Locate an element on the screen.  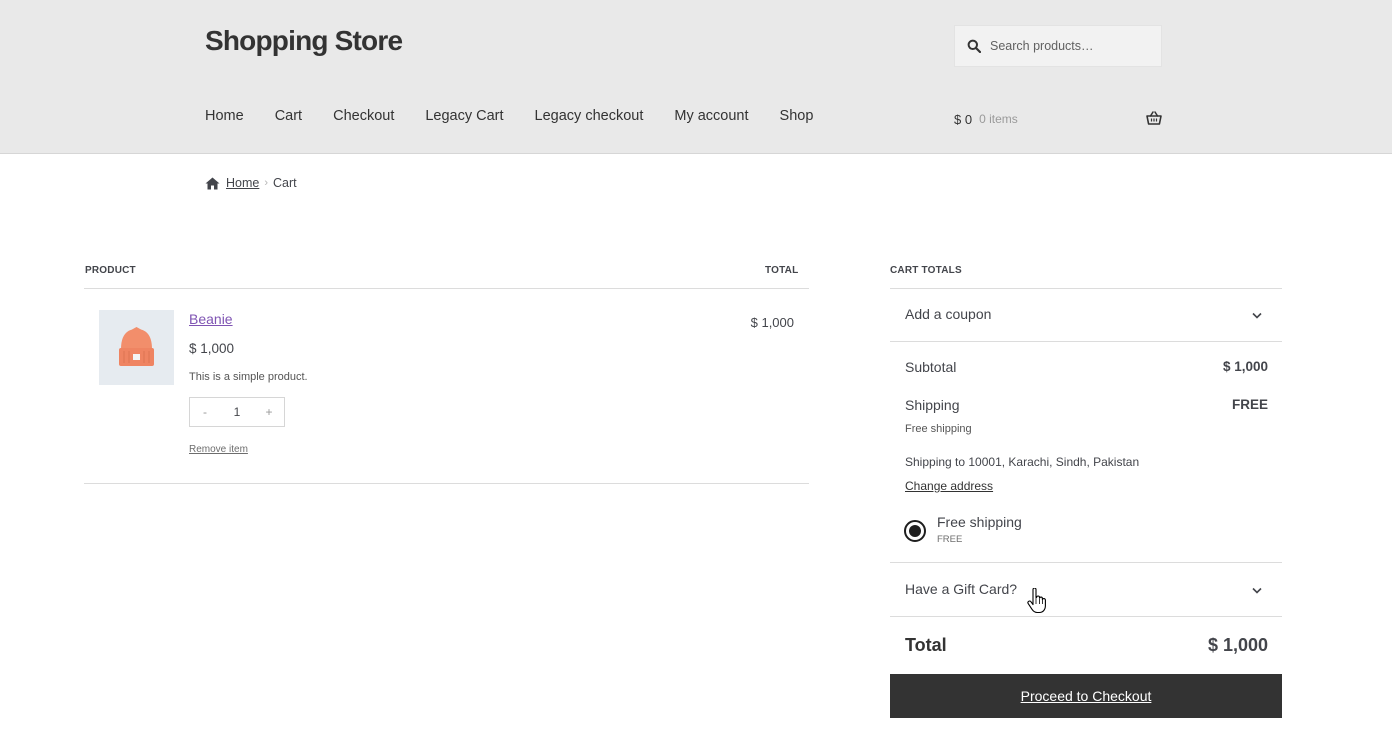
basket-icon is located at coordinates (1154, 118).